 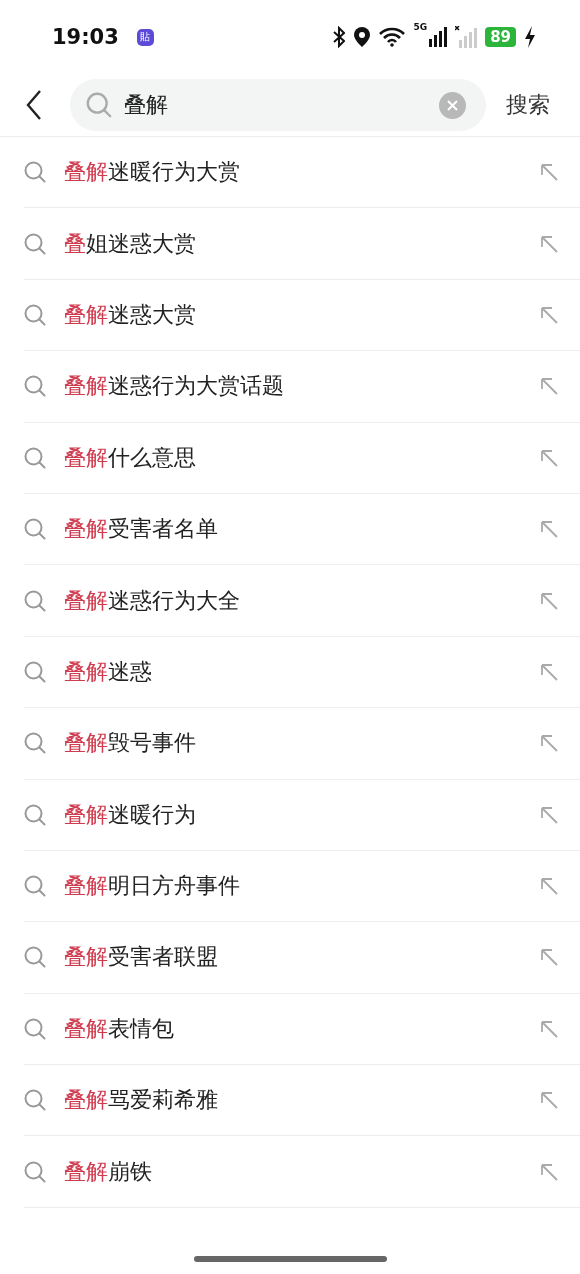 What do you see at coordinates (85, 37) in the screenshot?
I see `status-time: 19:03` at bounding box center [85, 37].